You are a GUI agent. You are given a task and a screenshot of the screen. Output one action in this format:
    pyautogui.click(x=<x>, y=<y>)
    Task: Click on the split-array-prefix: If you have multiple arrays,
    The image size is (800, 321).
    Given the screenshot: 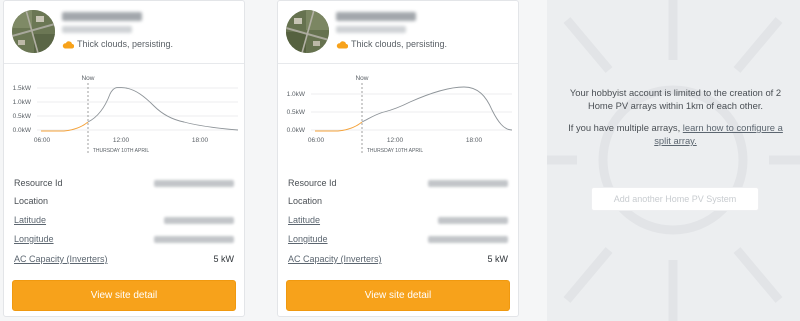 What is the action you would take?
    pyautogui.click(x=625, y=127)
    